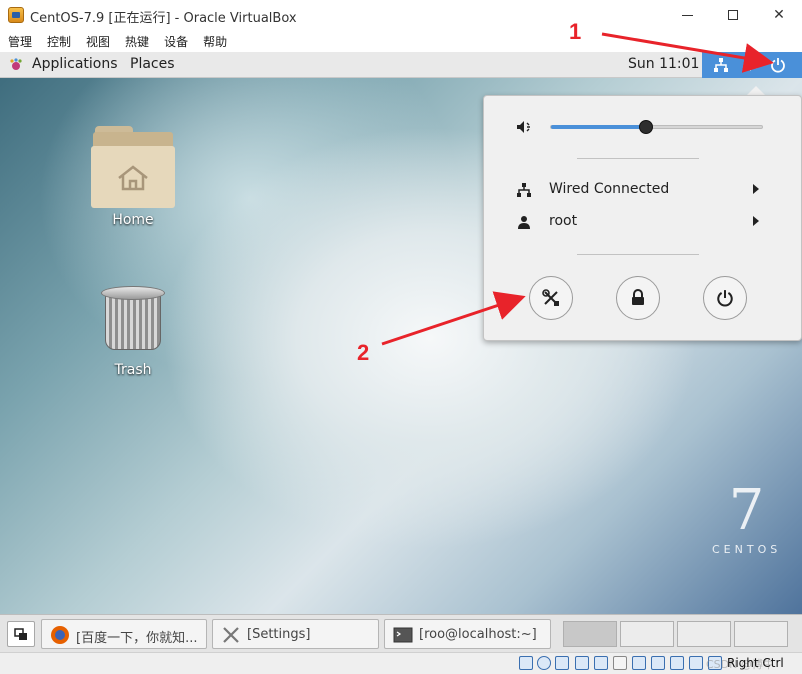  Describe the element at coordinates (609, 189) in the screenshot. I see `network-label: Wired Connected` at that location.